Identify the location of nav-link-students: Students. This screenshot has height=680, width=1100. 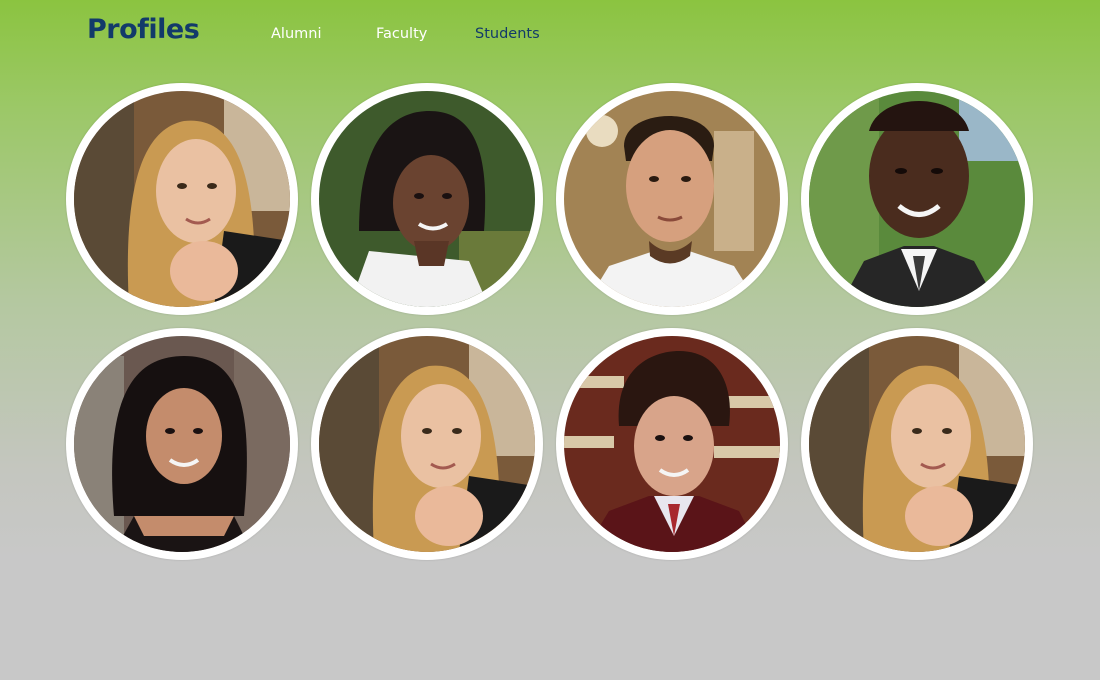
(507, 34).